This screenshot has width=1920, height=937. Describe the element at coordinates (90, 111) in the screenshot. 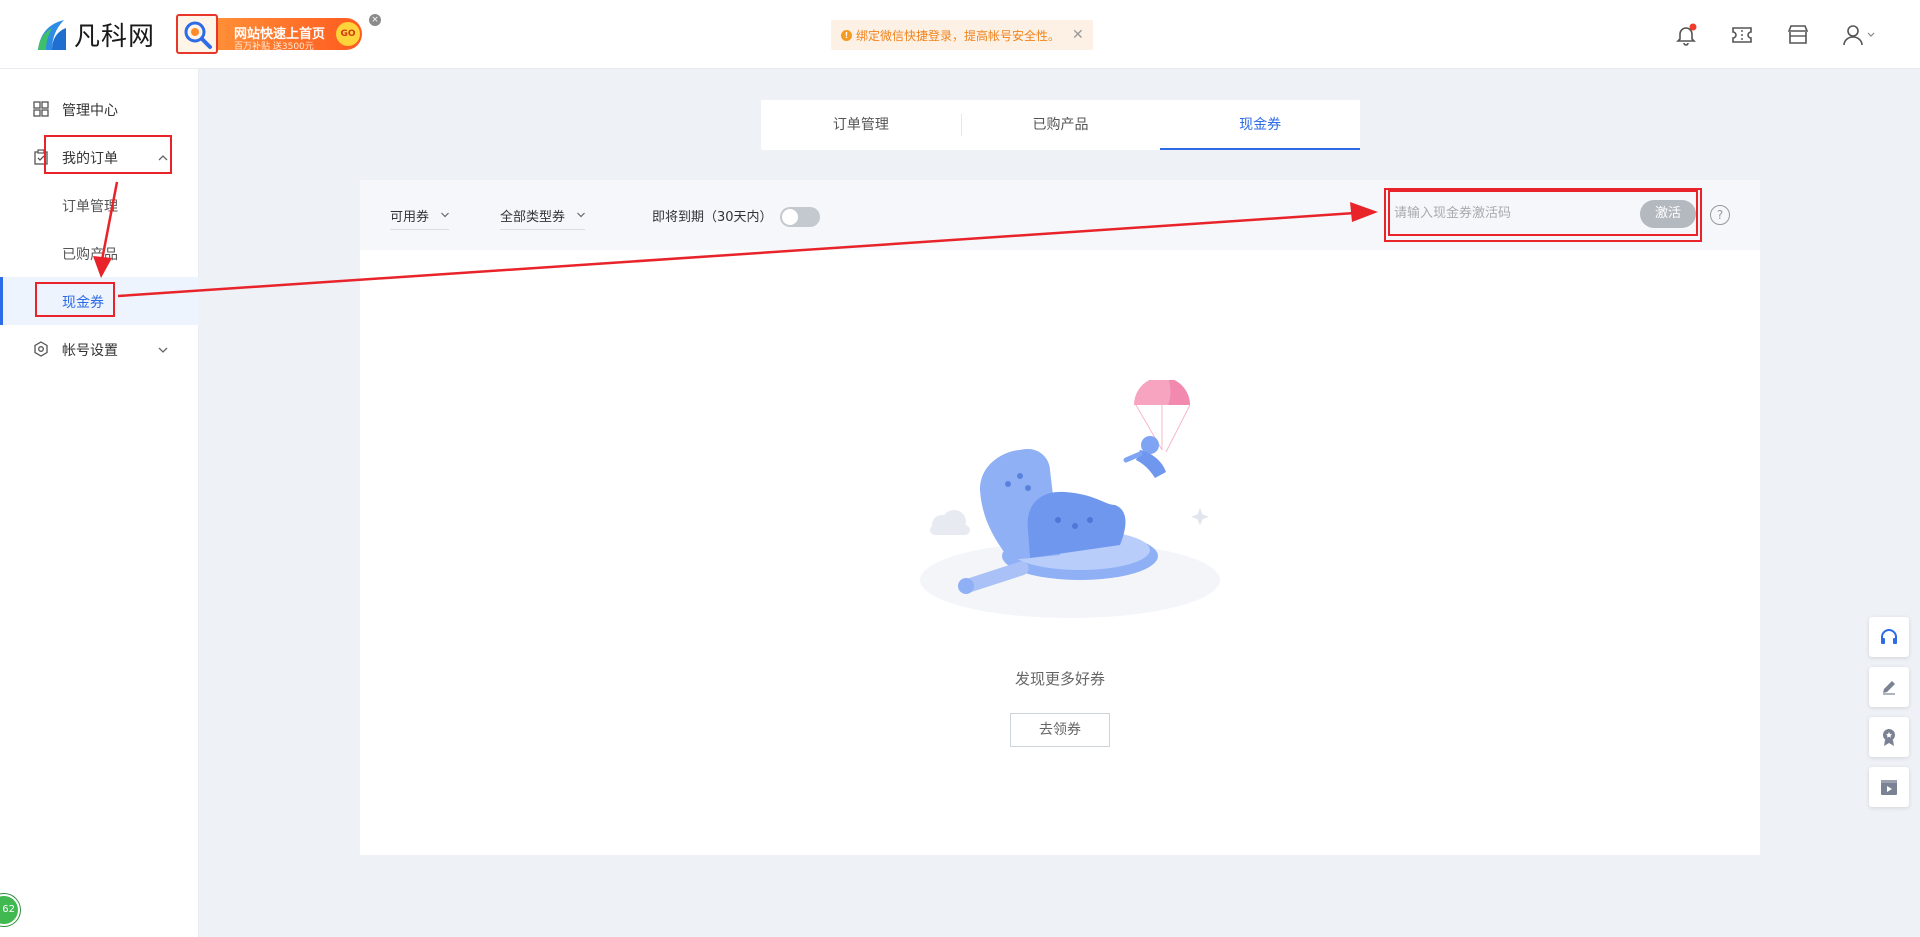

I see `sidebar-item-label: 管理中心` at that location.